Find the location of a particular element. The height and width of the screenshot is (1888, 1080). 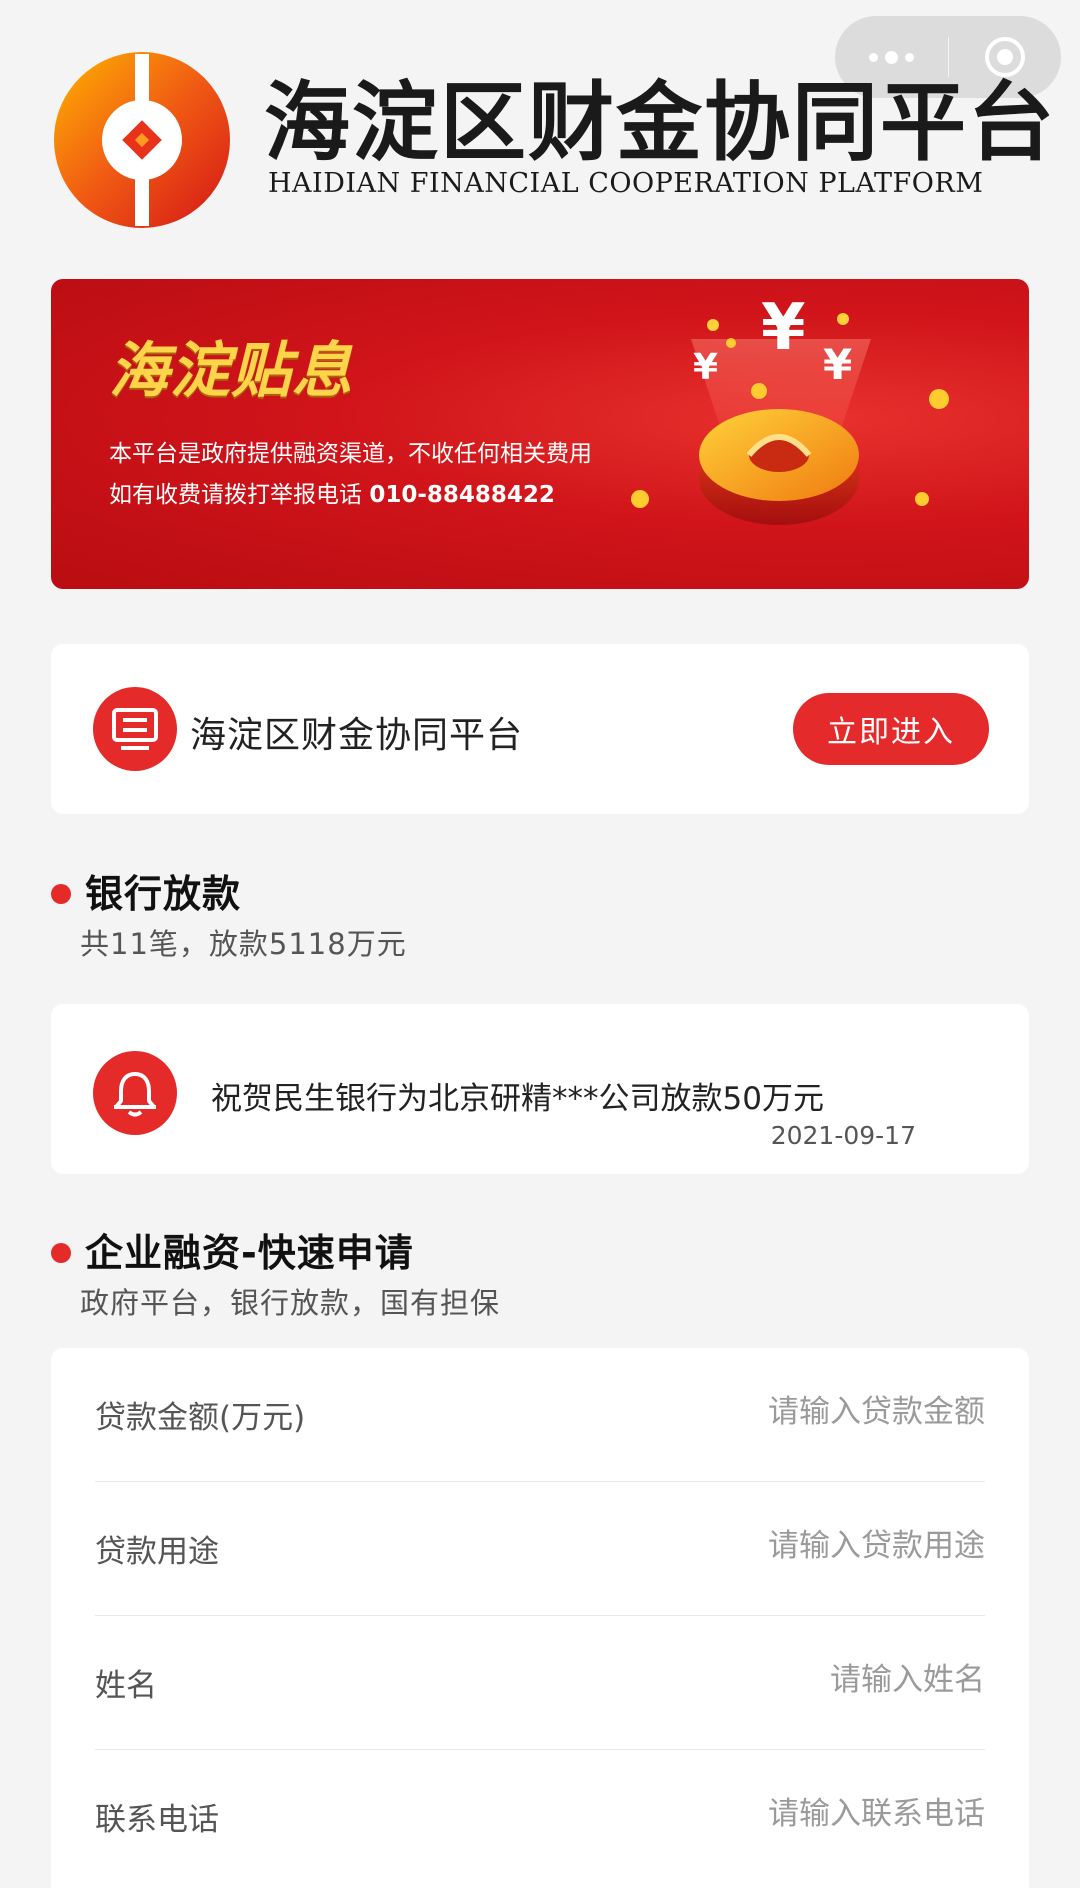

enter-now-button: 立即进入 is located at coordinates (891, 729).